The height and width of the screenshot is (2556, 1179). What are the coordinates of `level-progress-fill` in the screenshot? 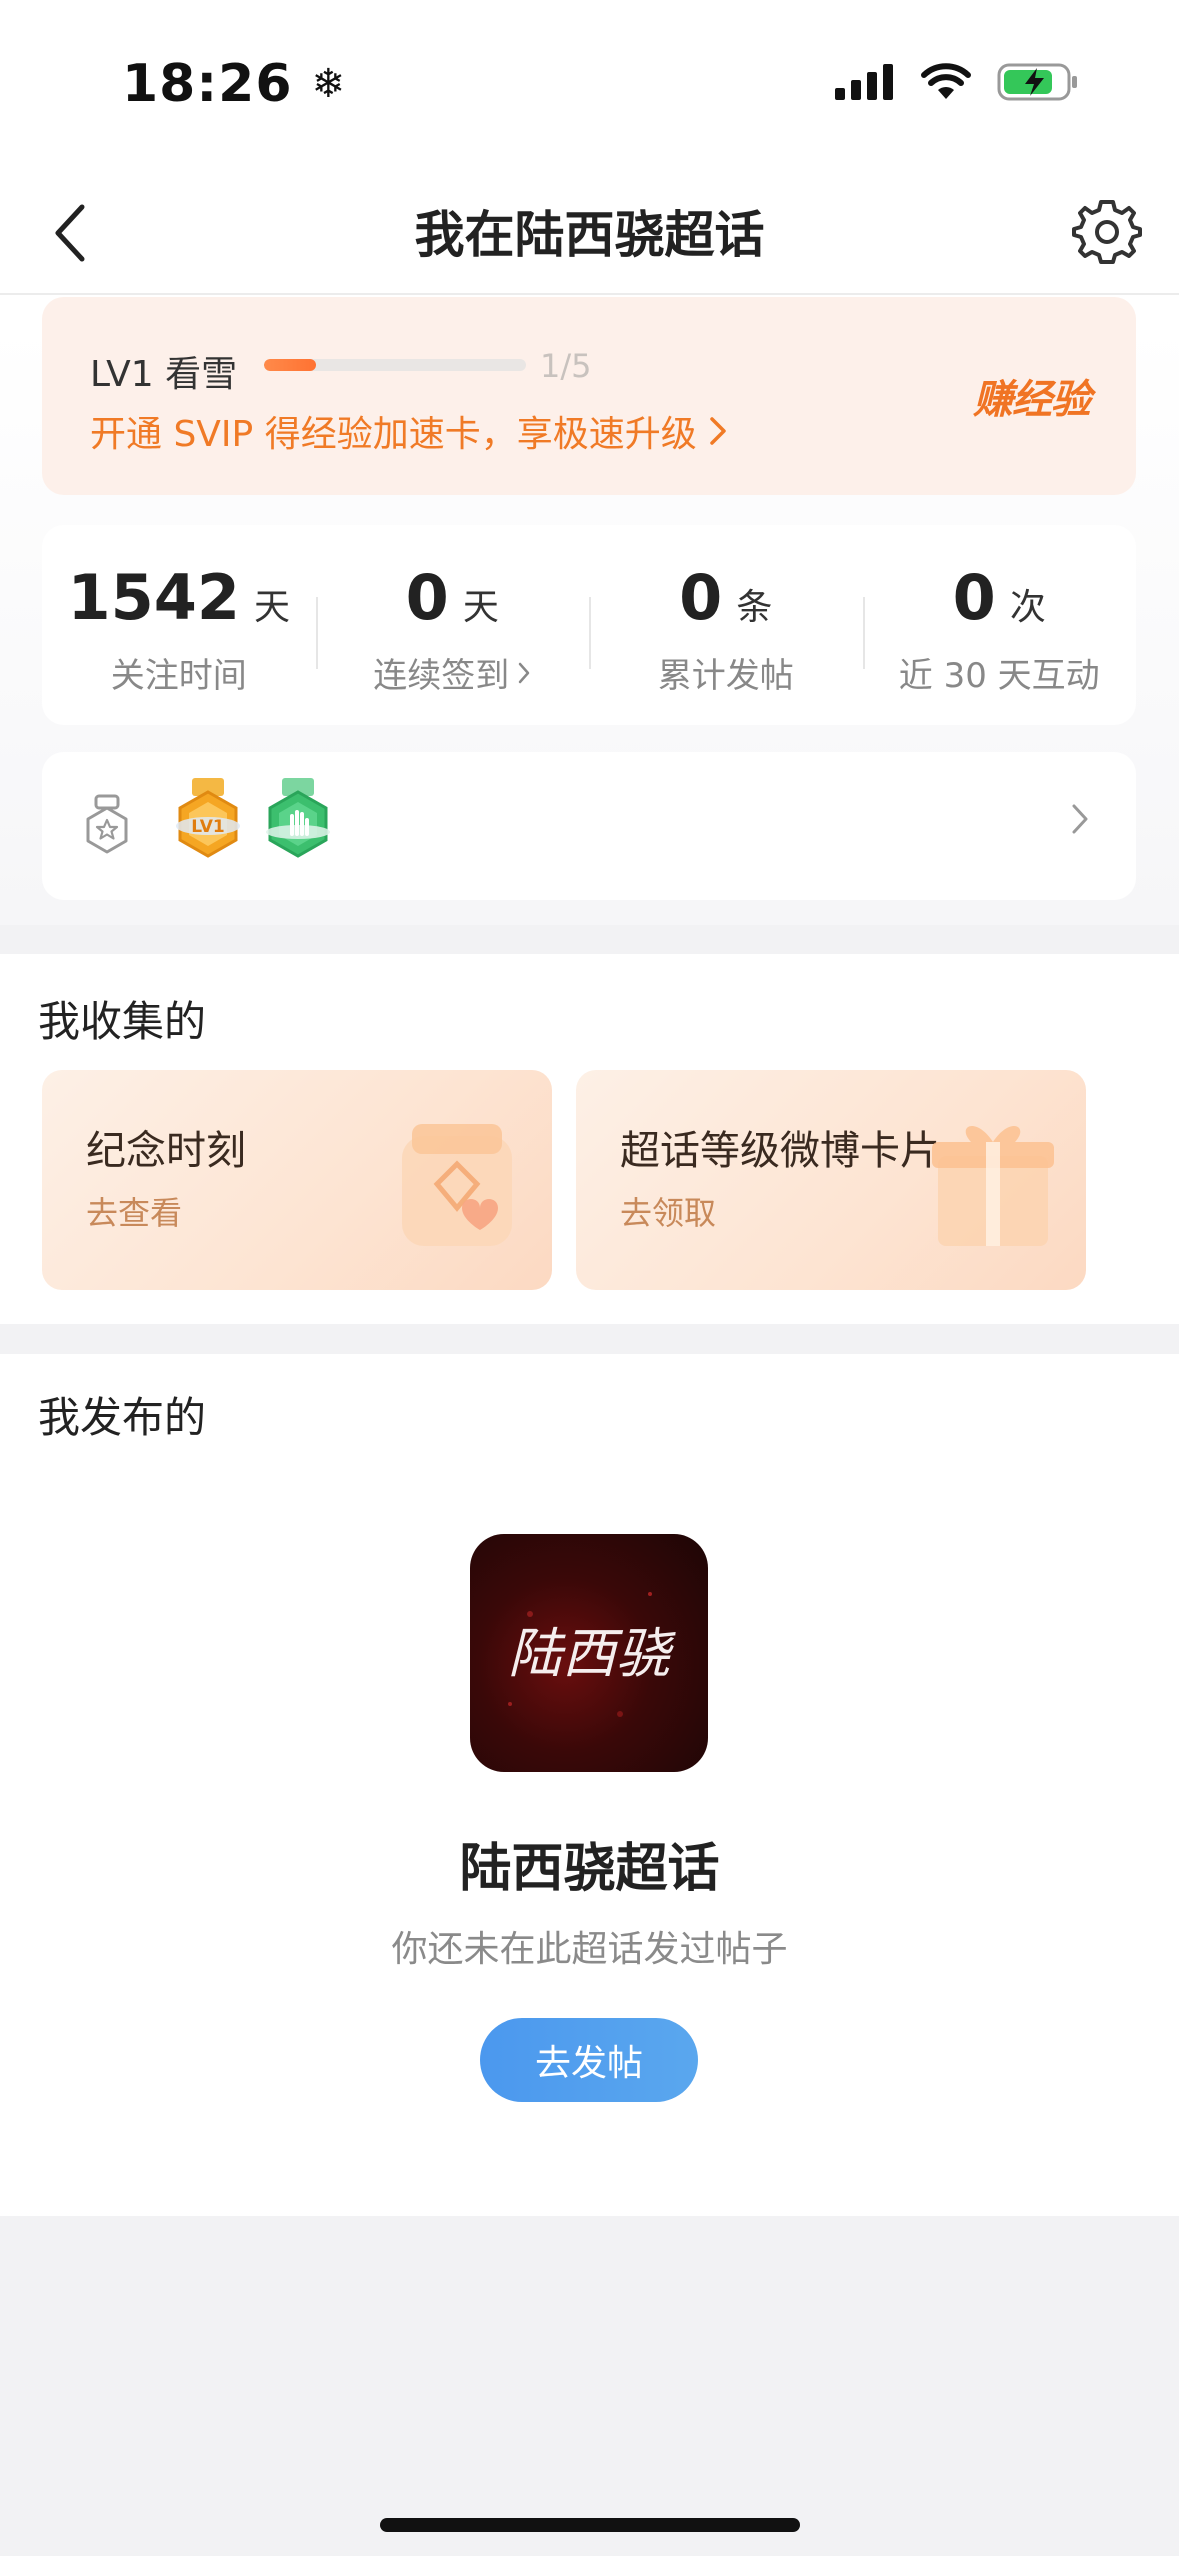 It's located at (290, 365).